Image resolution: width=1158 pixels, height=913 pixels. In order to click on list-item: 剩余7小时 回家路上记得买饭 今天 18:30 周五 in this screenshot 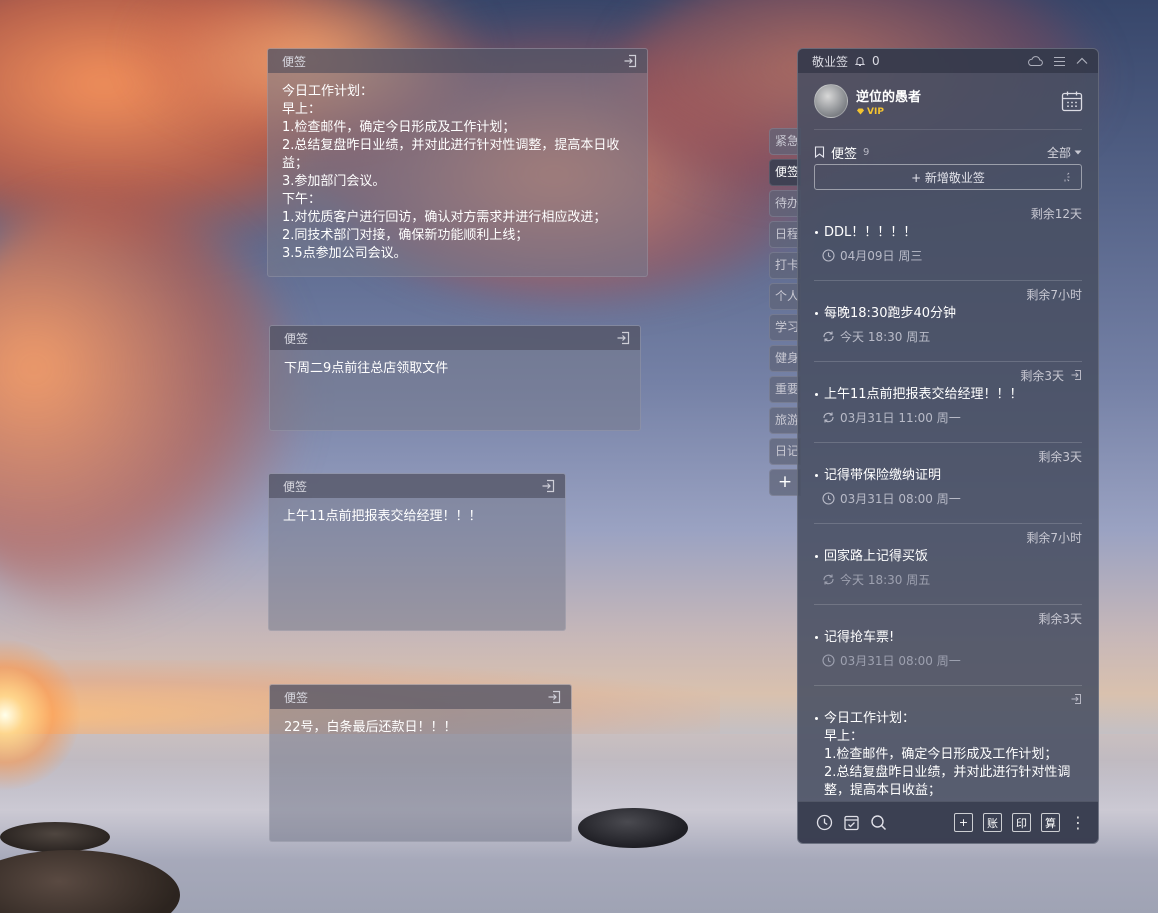, I will do `click(948, 564)`.